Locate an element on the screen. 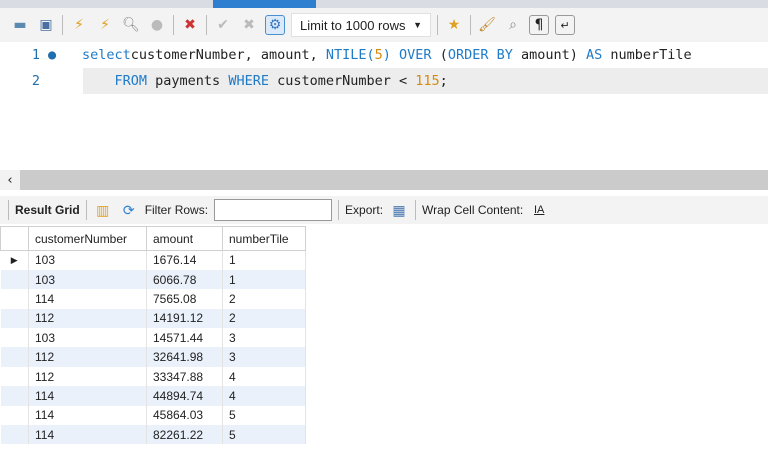 The height and width of the screenshot is (463, 768). table-row: ▶ 103 1676.14 1 is located at coordinates (153, 260).